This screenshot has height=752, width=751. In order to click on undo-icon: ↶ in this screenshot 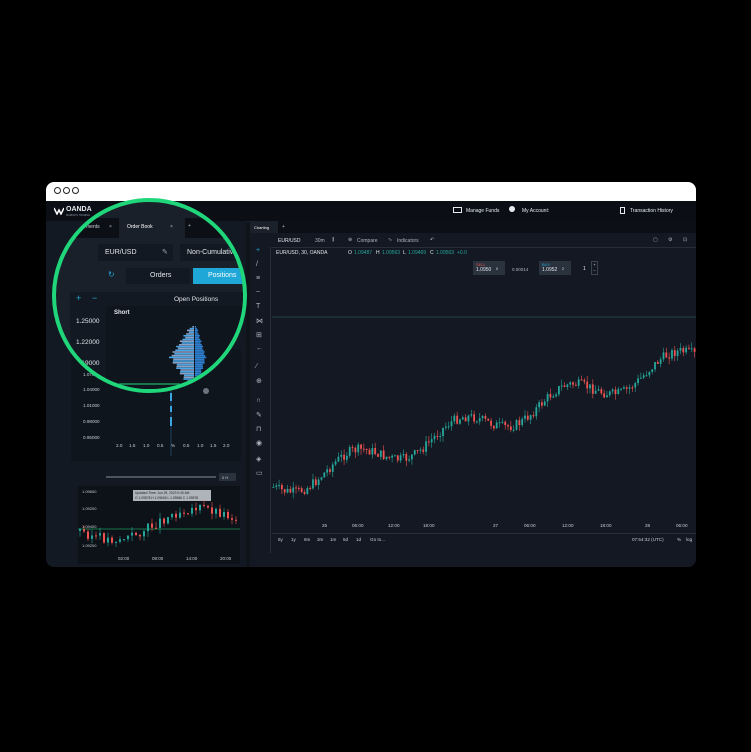, I will do `click(432, 240)`.